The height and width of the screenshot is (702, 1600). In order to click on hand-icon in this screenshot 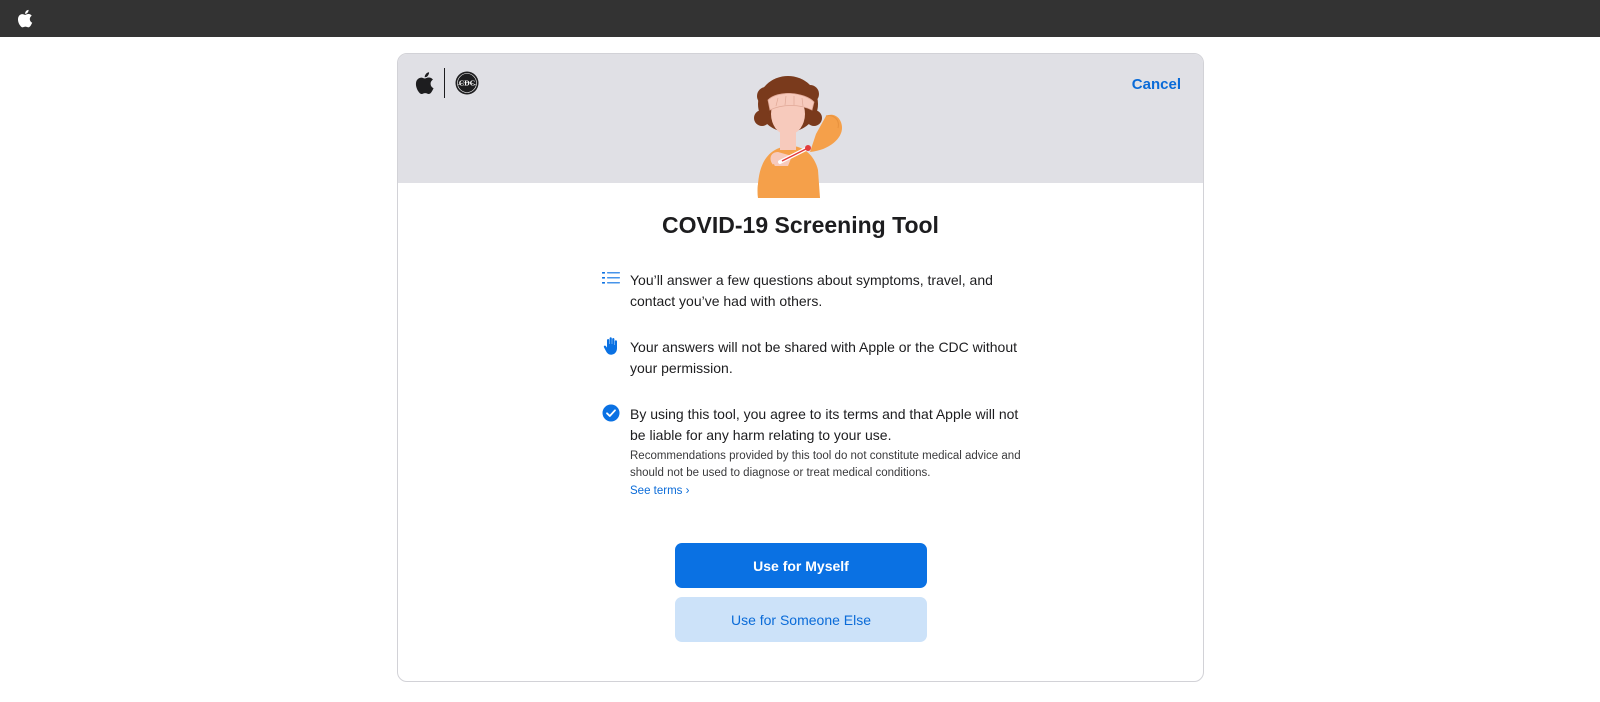, I will do `click(610, 346)`.